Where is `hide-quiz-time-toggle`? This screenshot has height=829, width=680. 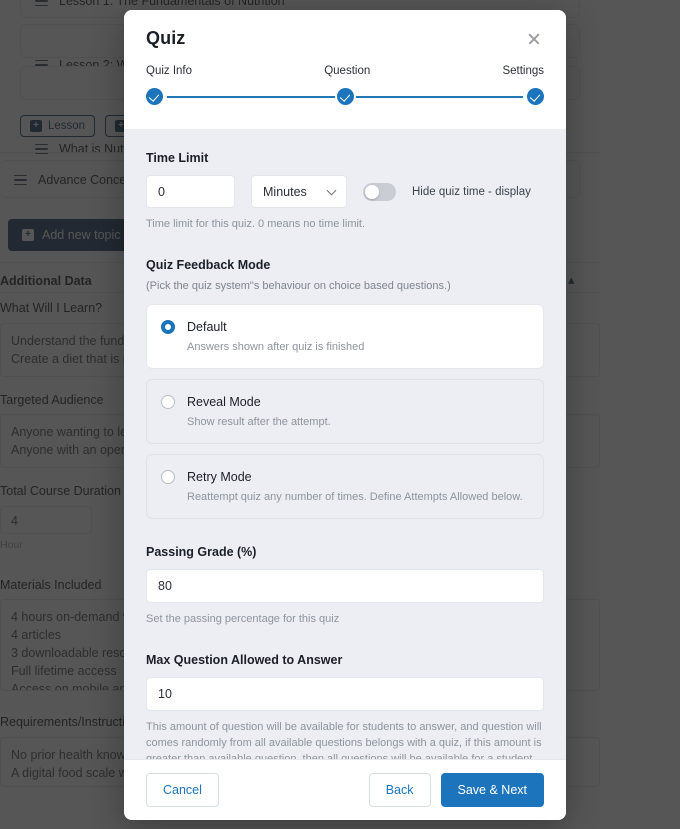 hide-quiz-time-toggle is located at coordinates (379, 191).